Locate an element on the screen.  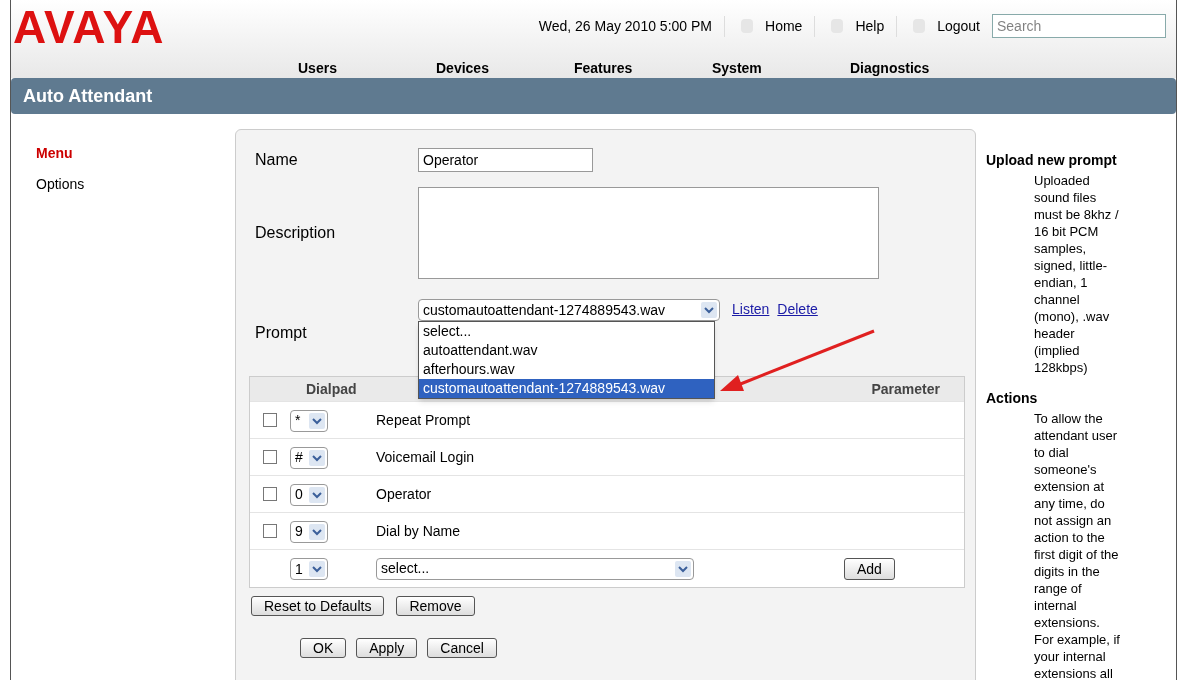
help-heading: Actions is located at coordinates (1012, 398).